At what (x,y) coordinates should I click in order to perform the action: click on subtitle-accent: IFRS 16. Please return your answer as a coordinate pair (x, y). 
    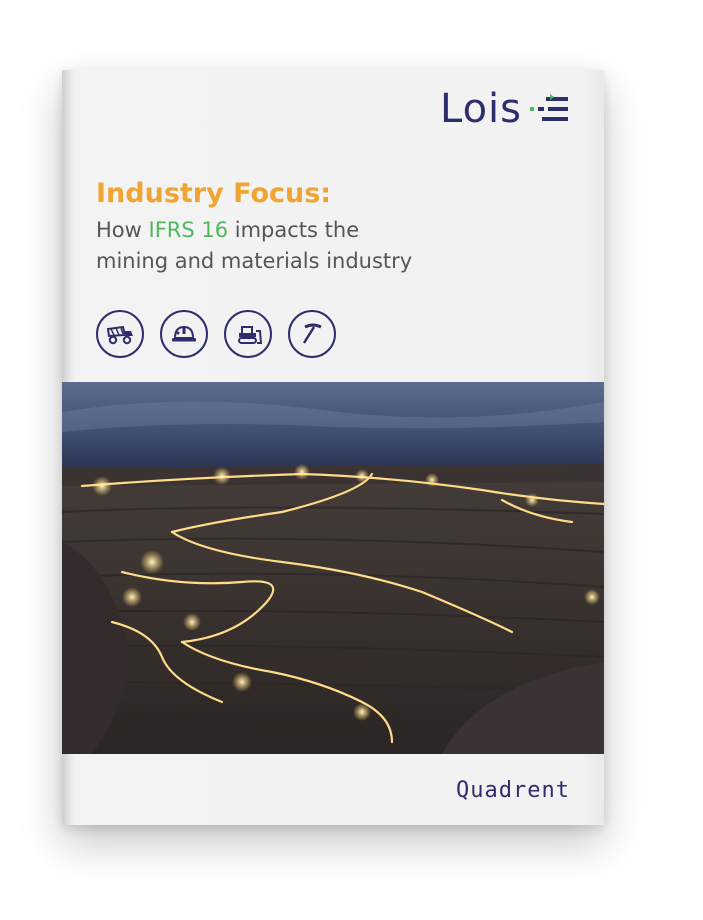
    Looking at the image, I should click on (188, 230).